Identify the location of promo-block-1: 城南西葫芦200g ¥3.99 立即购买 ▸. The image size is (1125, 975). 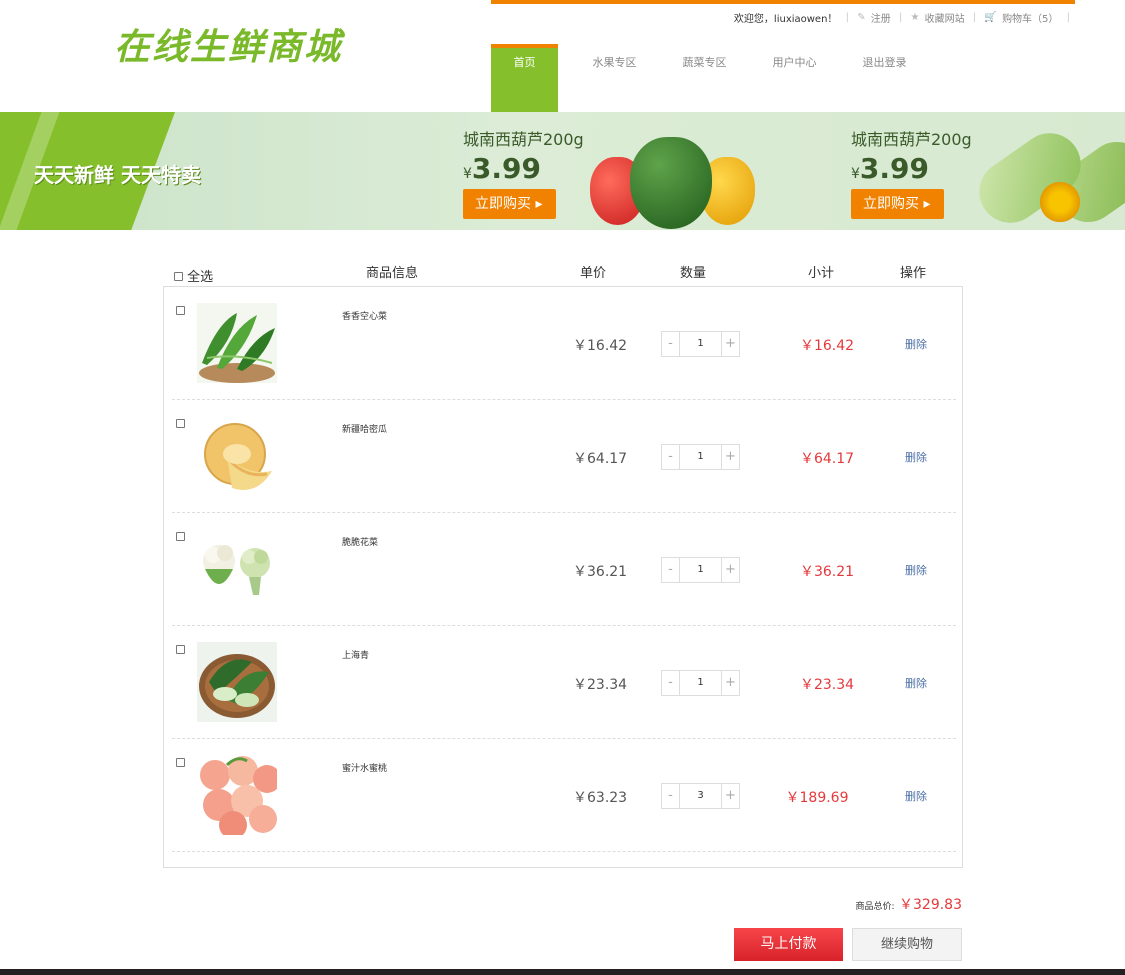
(523, 172).